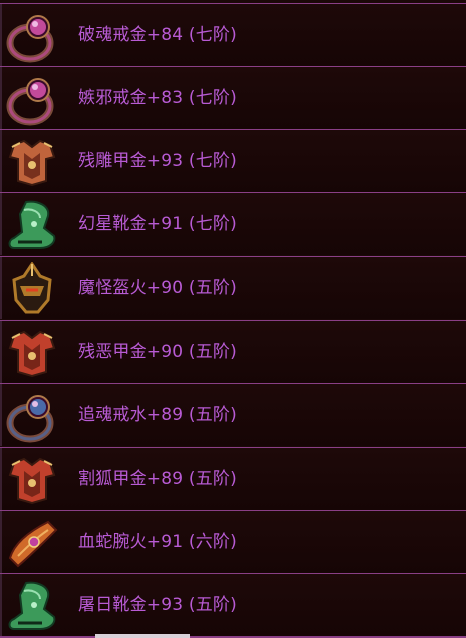  I want to click on item-label: 破魂戒金+84 (七阶), so click(157, 35).